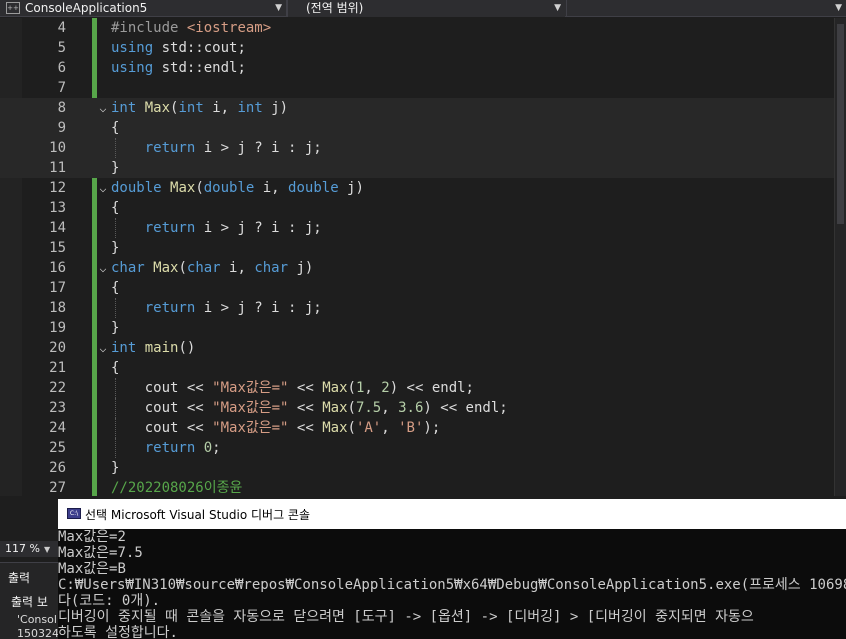 This screenshot has height=639, width=846. I want to click on code-line: 18 return i > j ? i : j;, so click(417, 308).